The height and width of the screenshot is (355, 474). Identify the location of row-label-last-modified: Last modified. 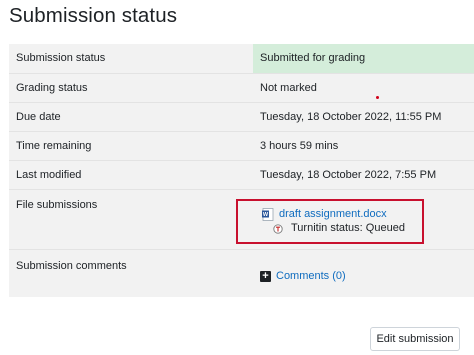
(131, 174).